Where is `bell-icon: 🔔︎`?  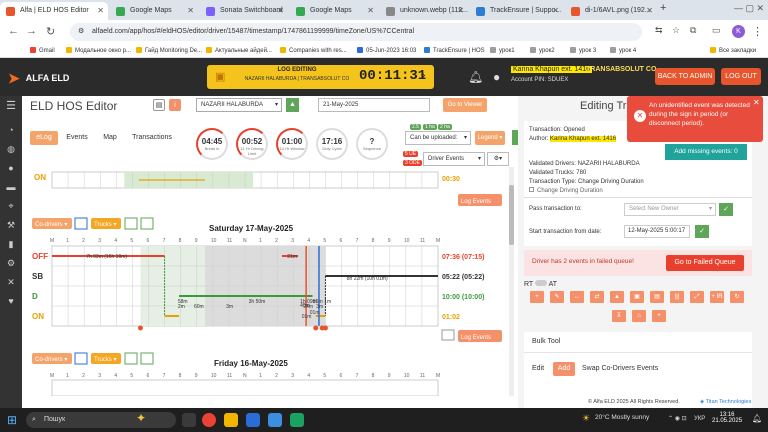
bell-icon: 🔔︎ is located at coordinates (475, 77).